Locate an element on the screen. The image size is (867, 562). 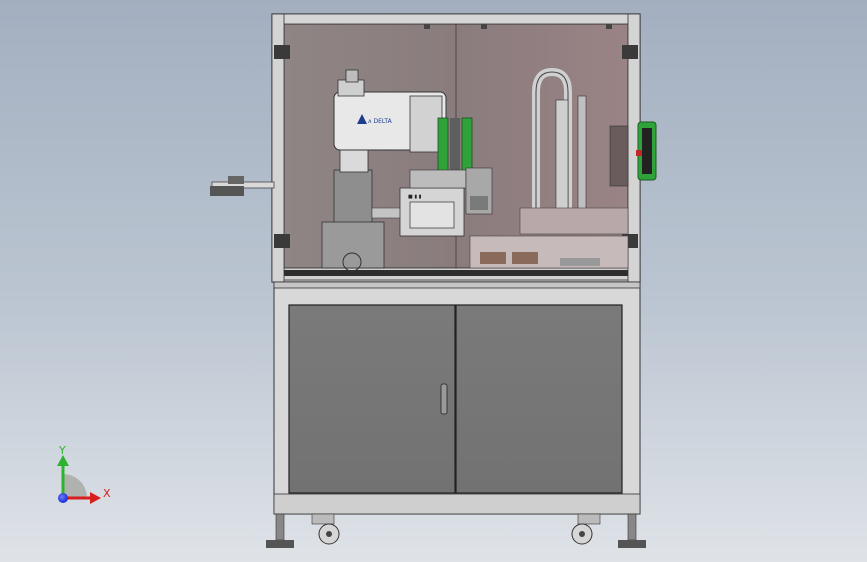
triad-quarter-arc is located at coordinates (75, 486).